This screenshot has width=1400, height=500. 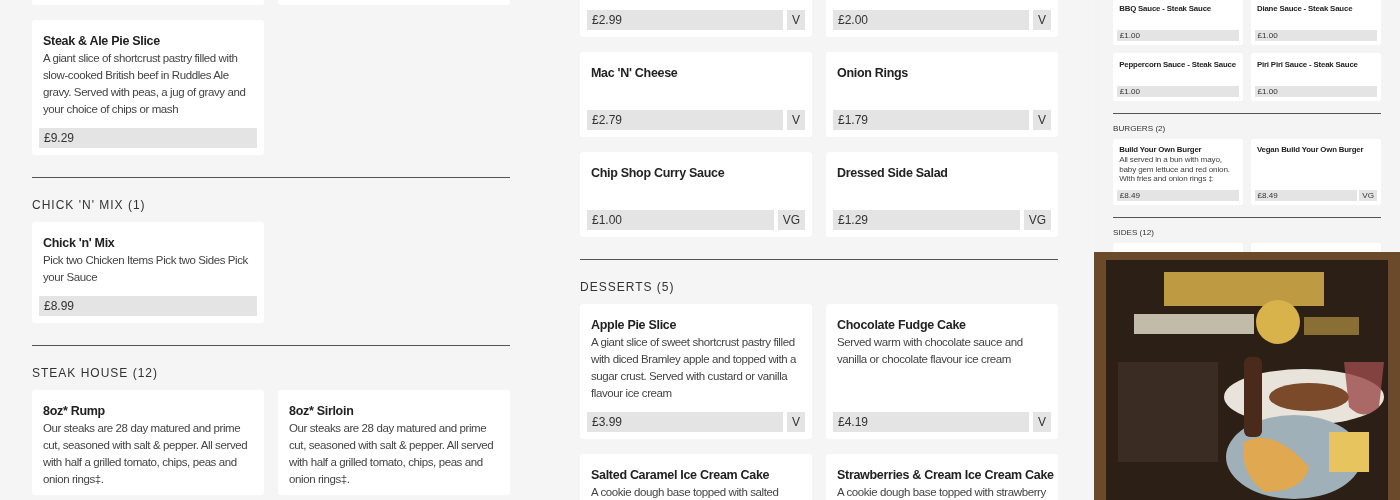 What do you see at coordinates (1134, 233) in the screenshot?
I see `section-heading: SIDES (12)` at bounding box center [1134, 233].